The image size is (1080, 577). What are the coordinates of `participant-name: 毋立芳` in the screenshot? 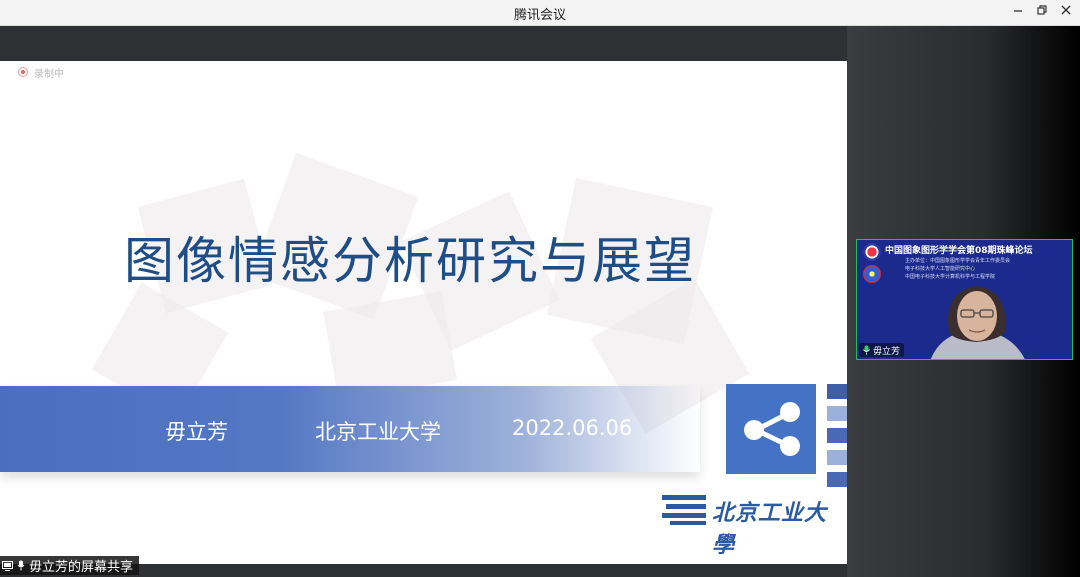 It's located at (887, 351).